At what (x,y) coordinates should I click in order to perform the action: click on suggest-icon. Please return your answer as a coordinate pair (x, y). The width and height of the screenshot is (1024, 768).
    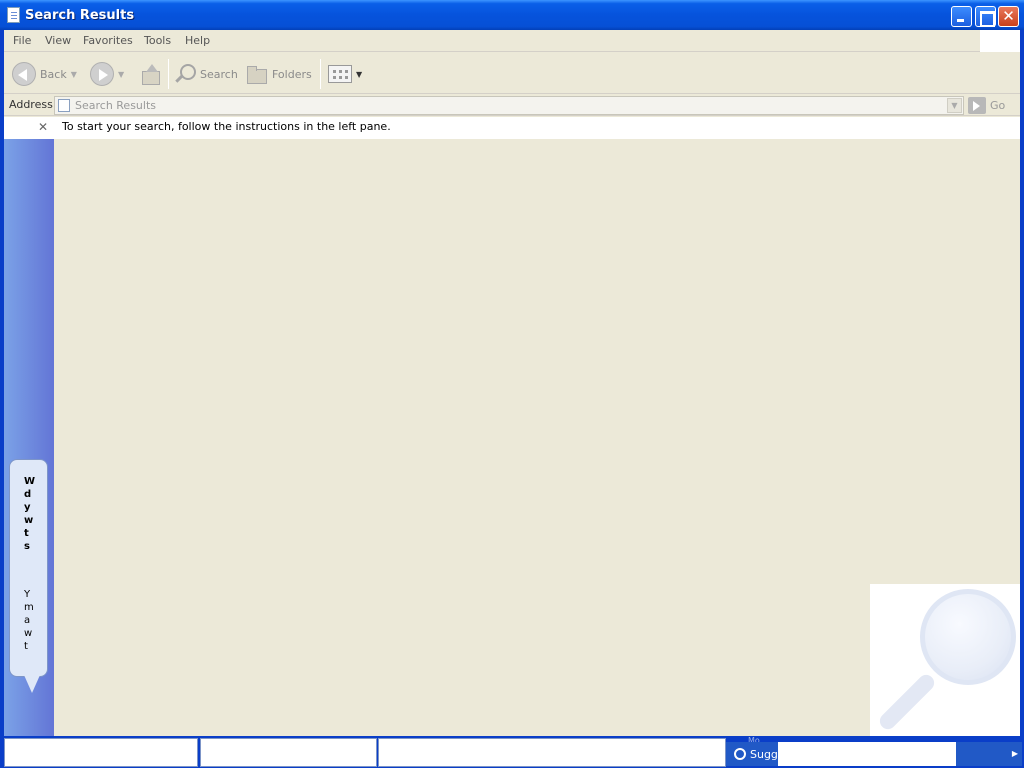
    Looking at the image, I should click on (739, 754).